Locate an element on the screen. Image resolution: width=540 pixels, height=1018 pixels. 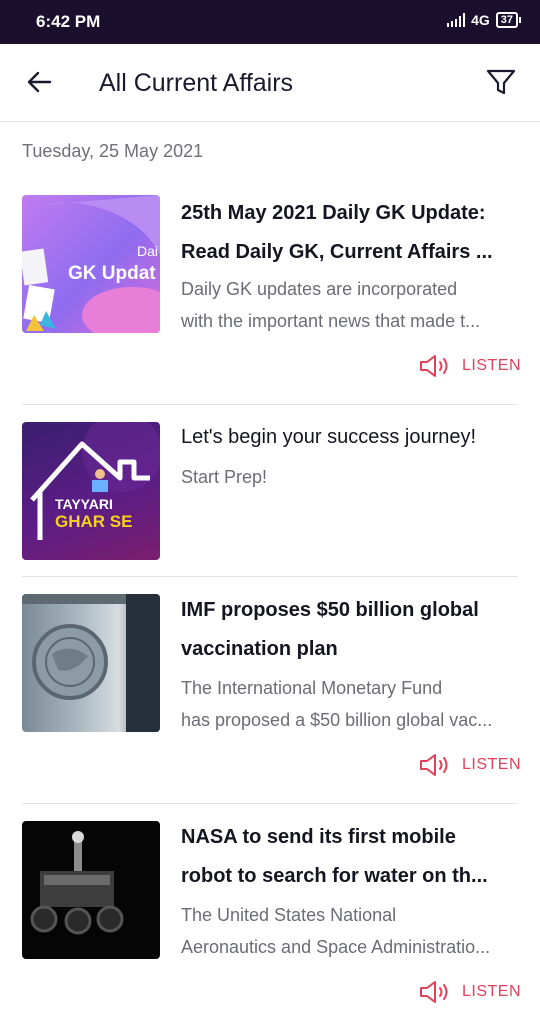
imf-logo-image is located at coordinates (91, 663).